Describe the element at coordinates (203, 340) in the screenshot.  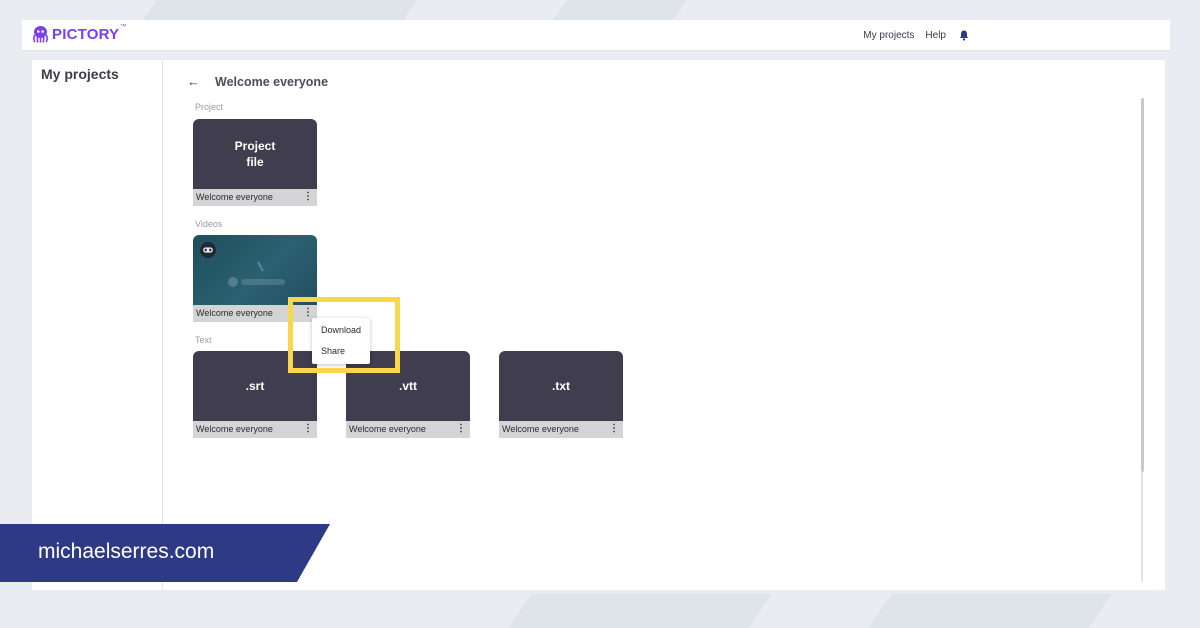
I see `section-label-text: Text` at that location.